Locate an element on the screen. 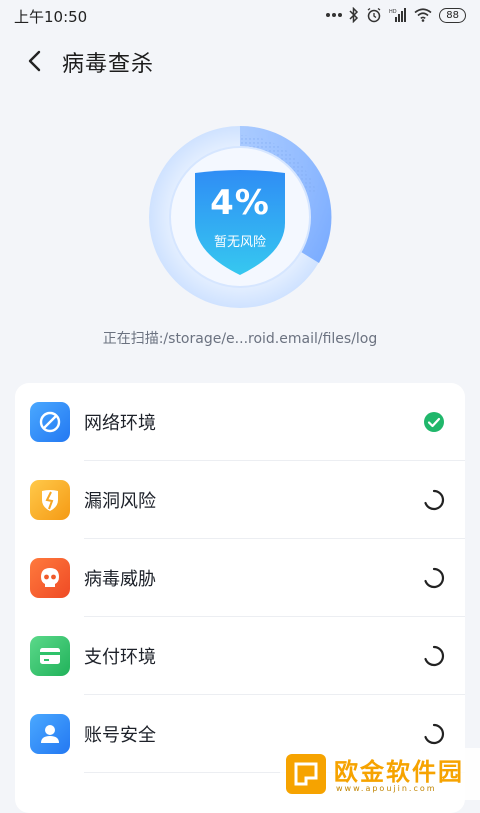 The height and width of the screenshot is (813, 480). watermark: 欧金软件园 www.apoujin.com is located at coordinates (380, 774).